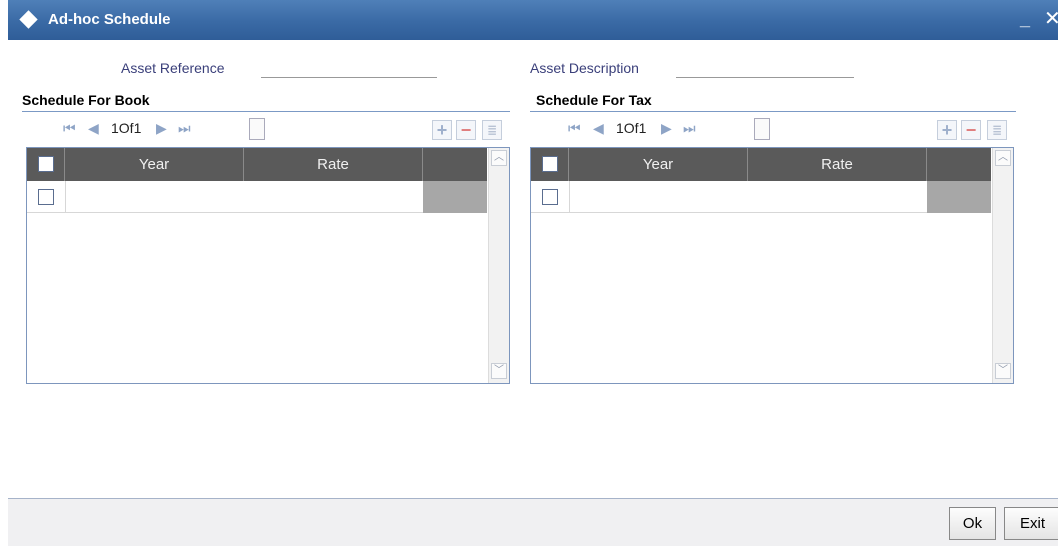 The image size is (1058, 546). What do you see at coordinates (126, 128) in the screenshot?
I see `book-page-info: 1Of1` at bounding box center [126, 128].